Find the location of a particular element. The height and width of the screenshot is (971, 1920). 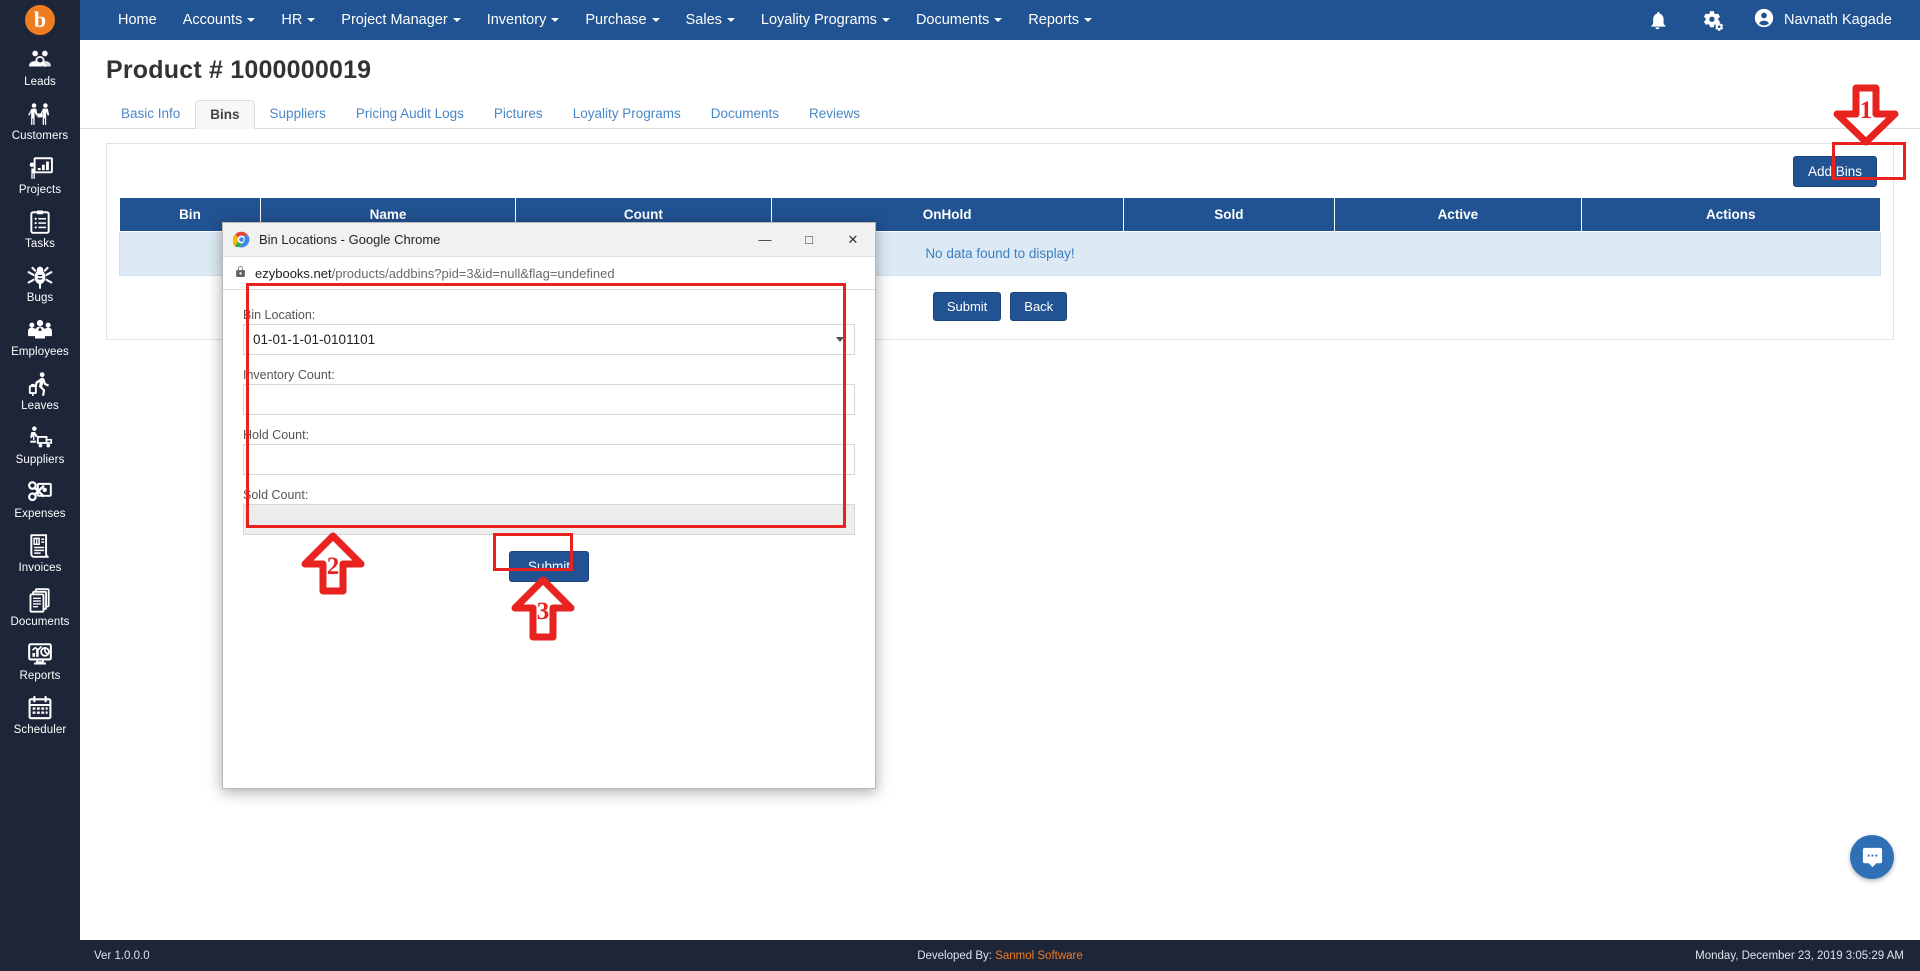

hold-count-field: Hold Count: is located at coordinates (549, 451).